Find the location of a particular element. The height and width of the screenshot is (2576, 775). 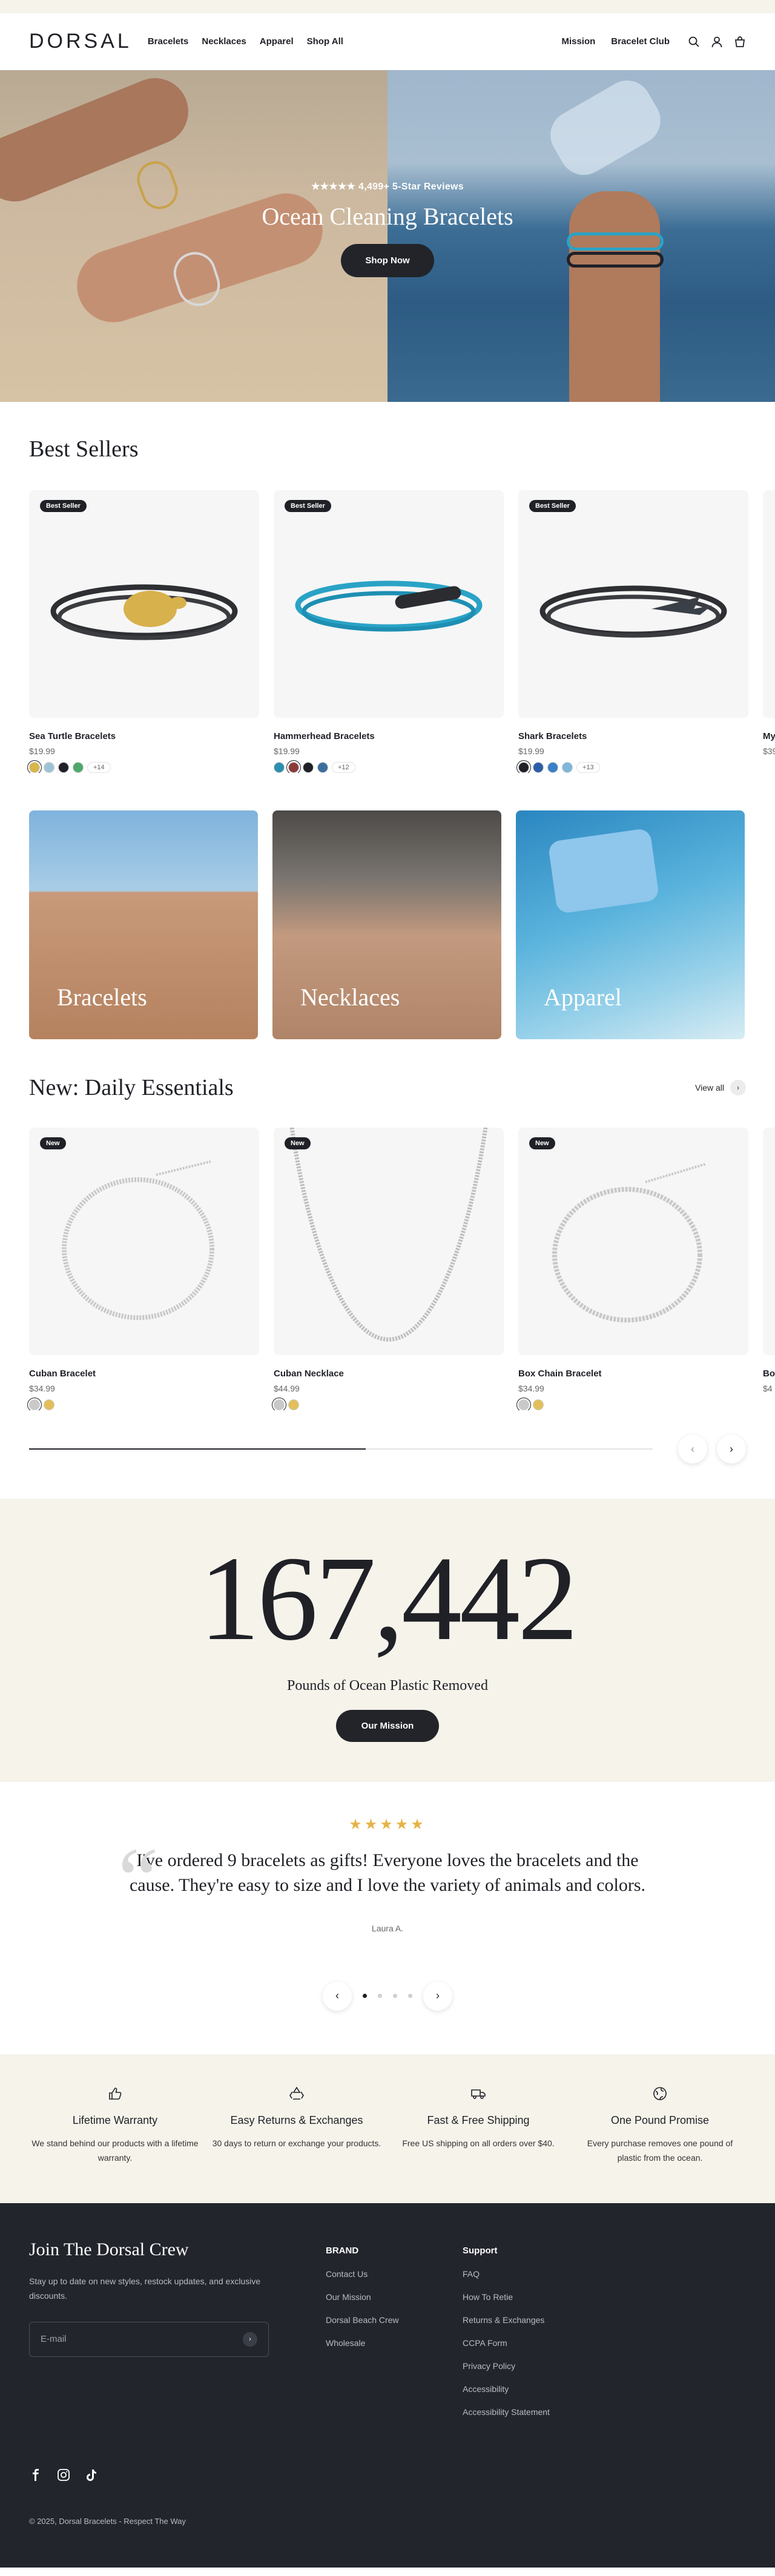

footer-link: Our Mission is located at coordinates (394, 2297).